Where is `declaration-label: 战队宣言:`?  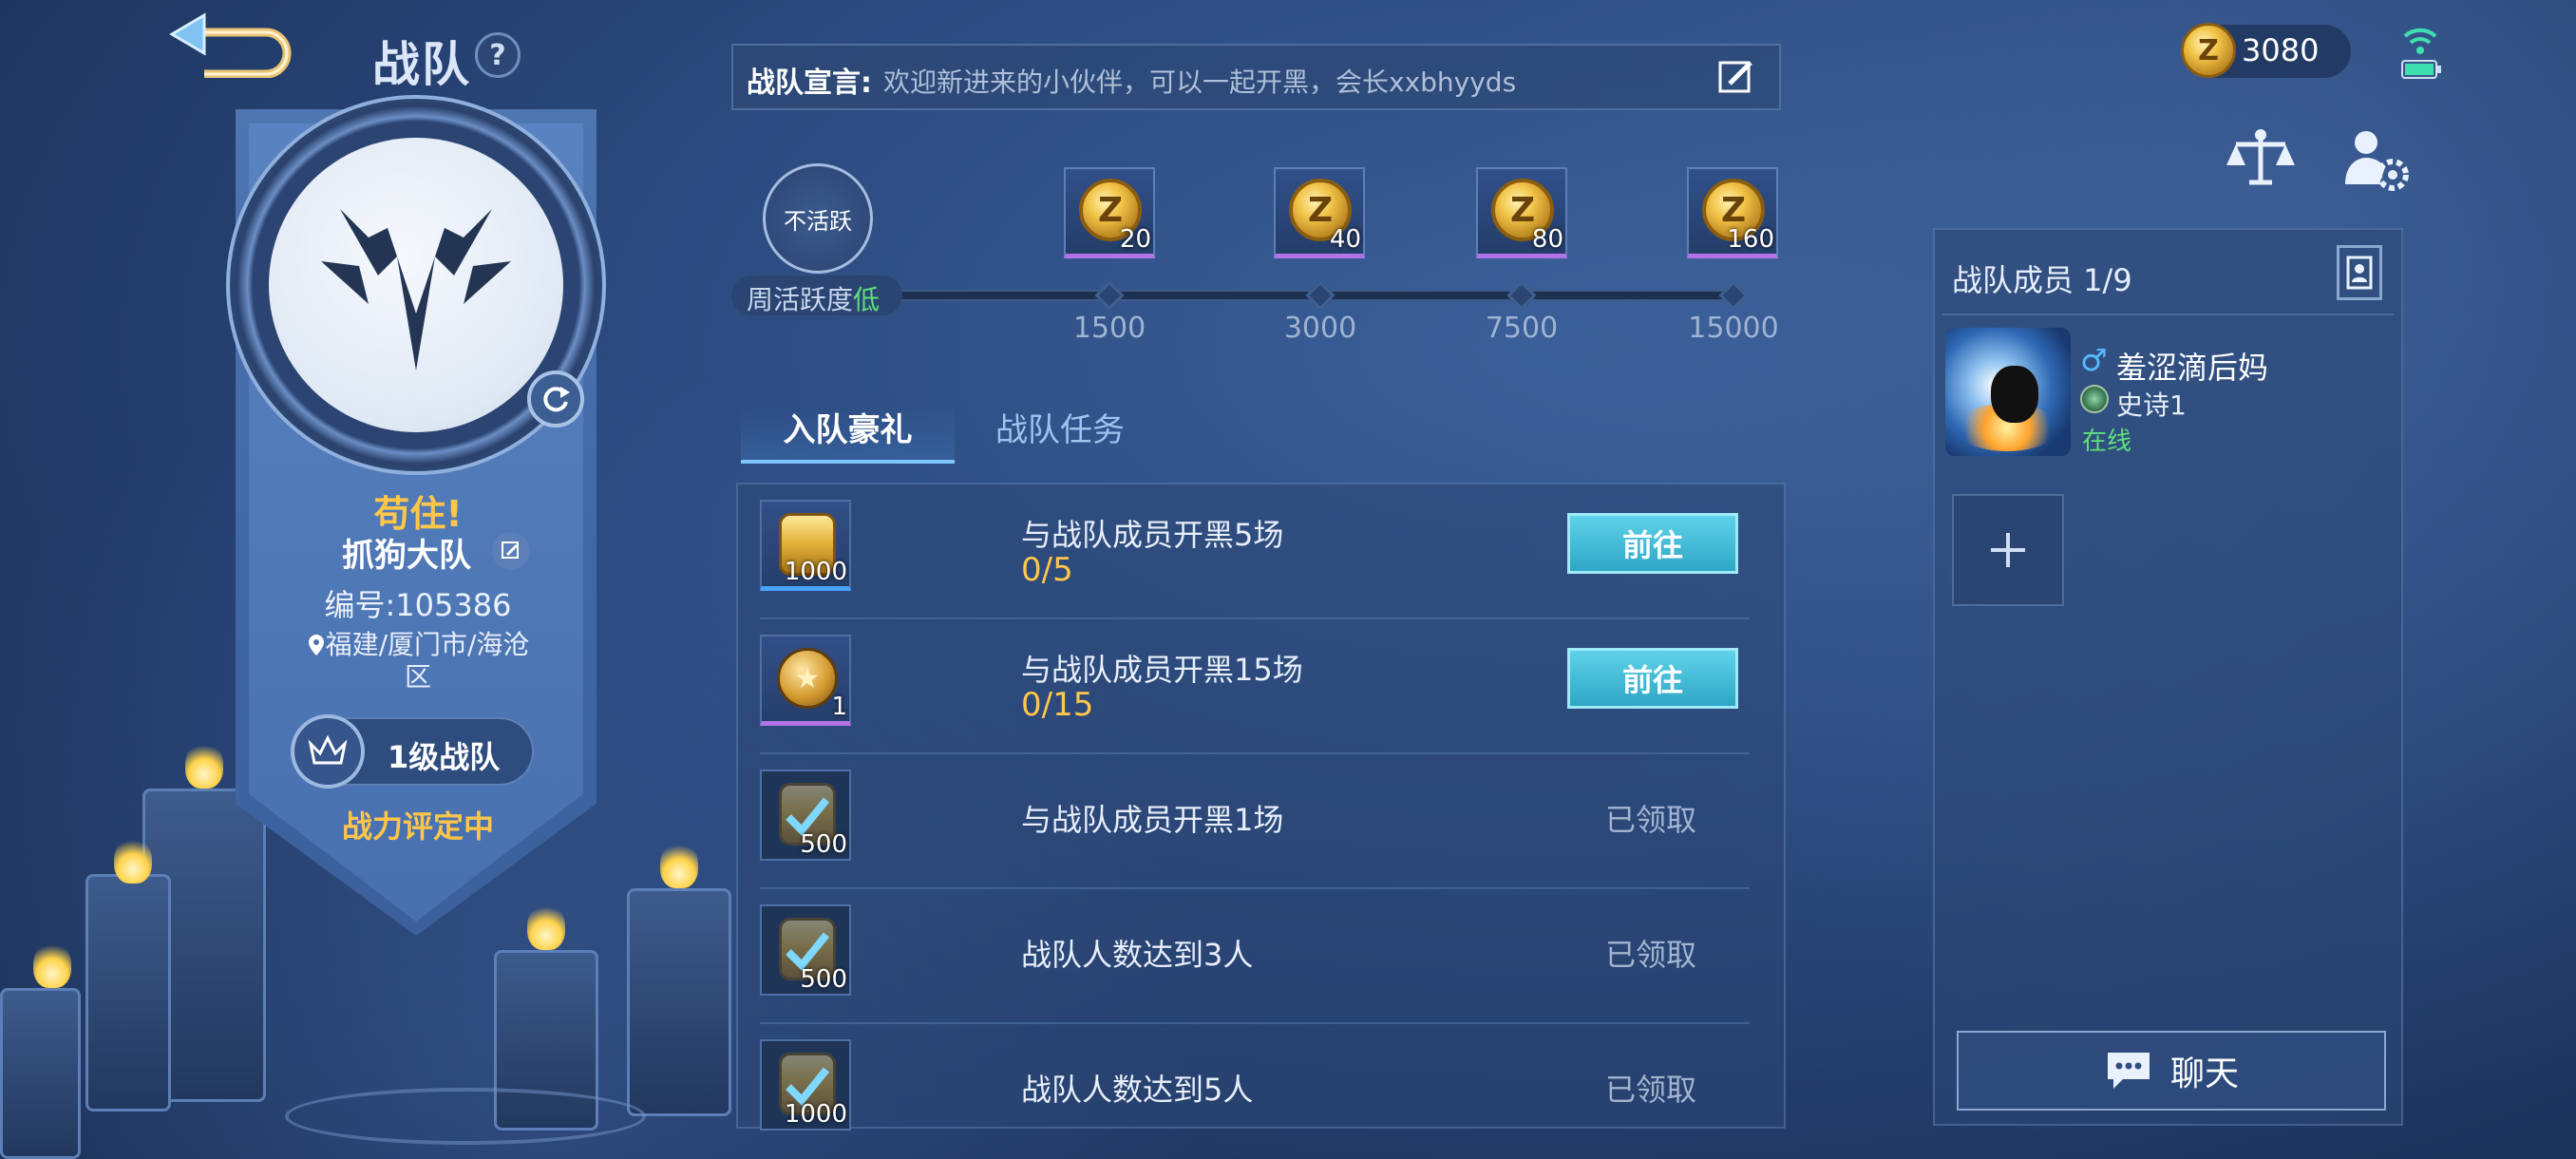 declaration-label: 战队宣言: is located at coordinates (809, 83).